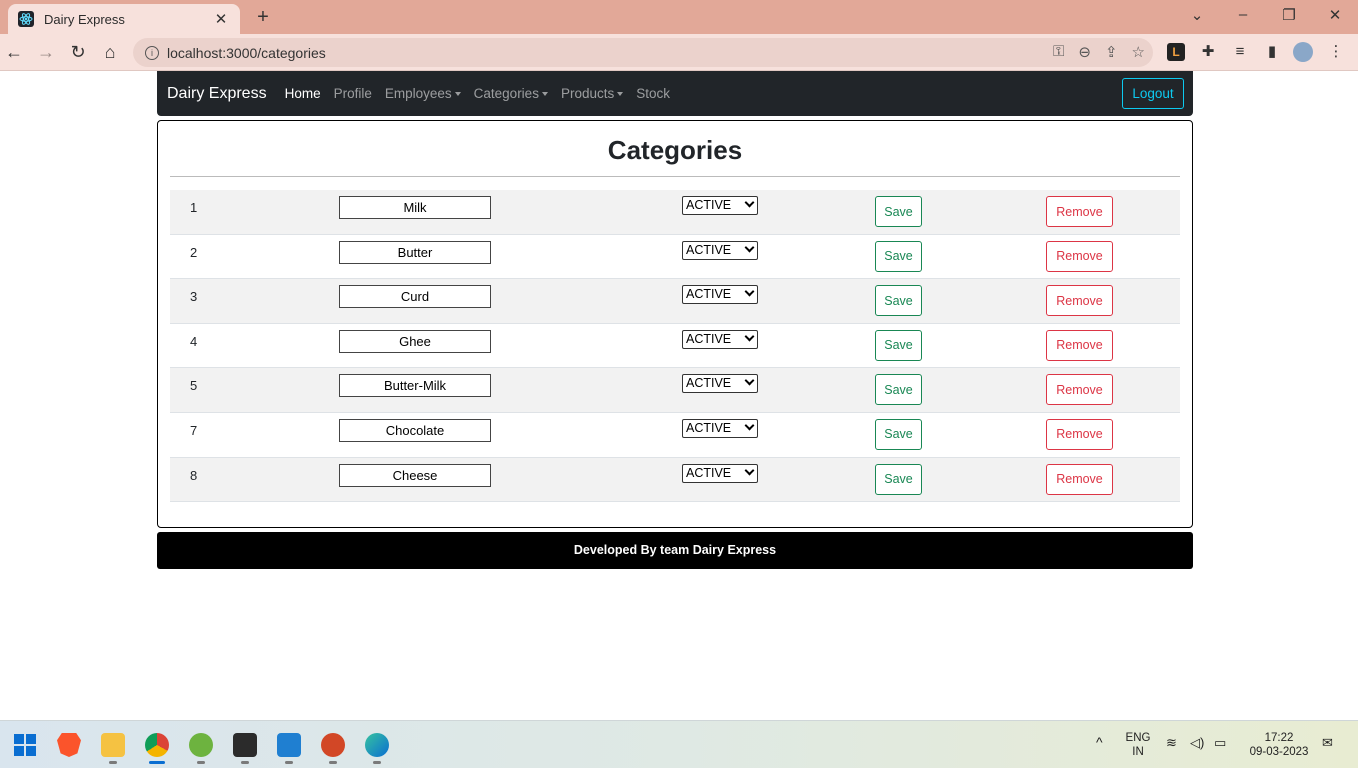 The image size is (1358, 768). I want to click on nav-home-label: Home, so click(302, 93).